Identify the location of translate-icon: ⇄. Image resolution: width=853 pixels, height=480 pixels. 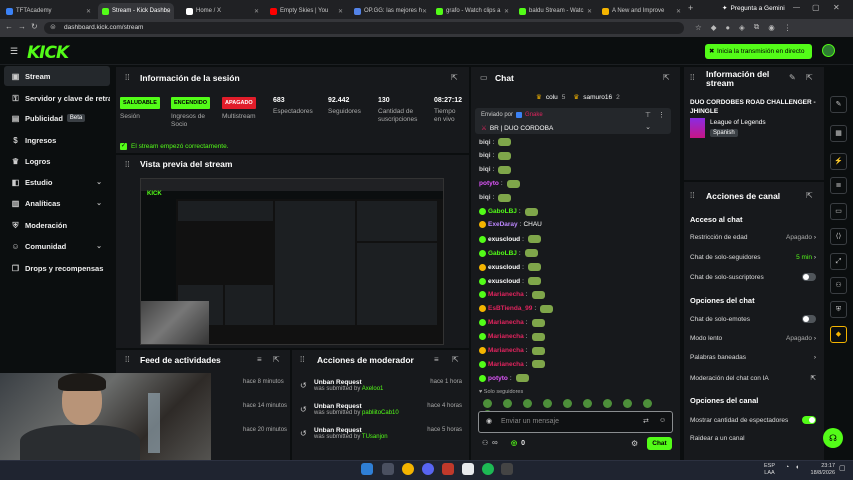
(646, 421).